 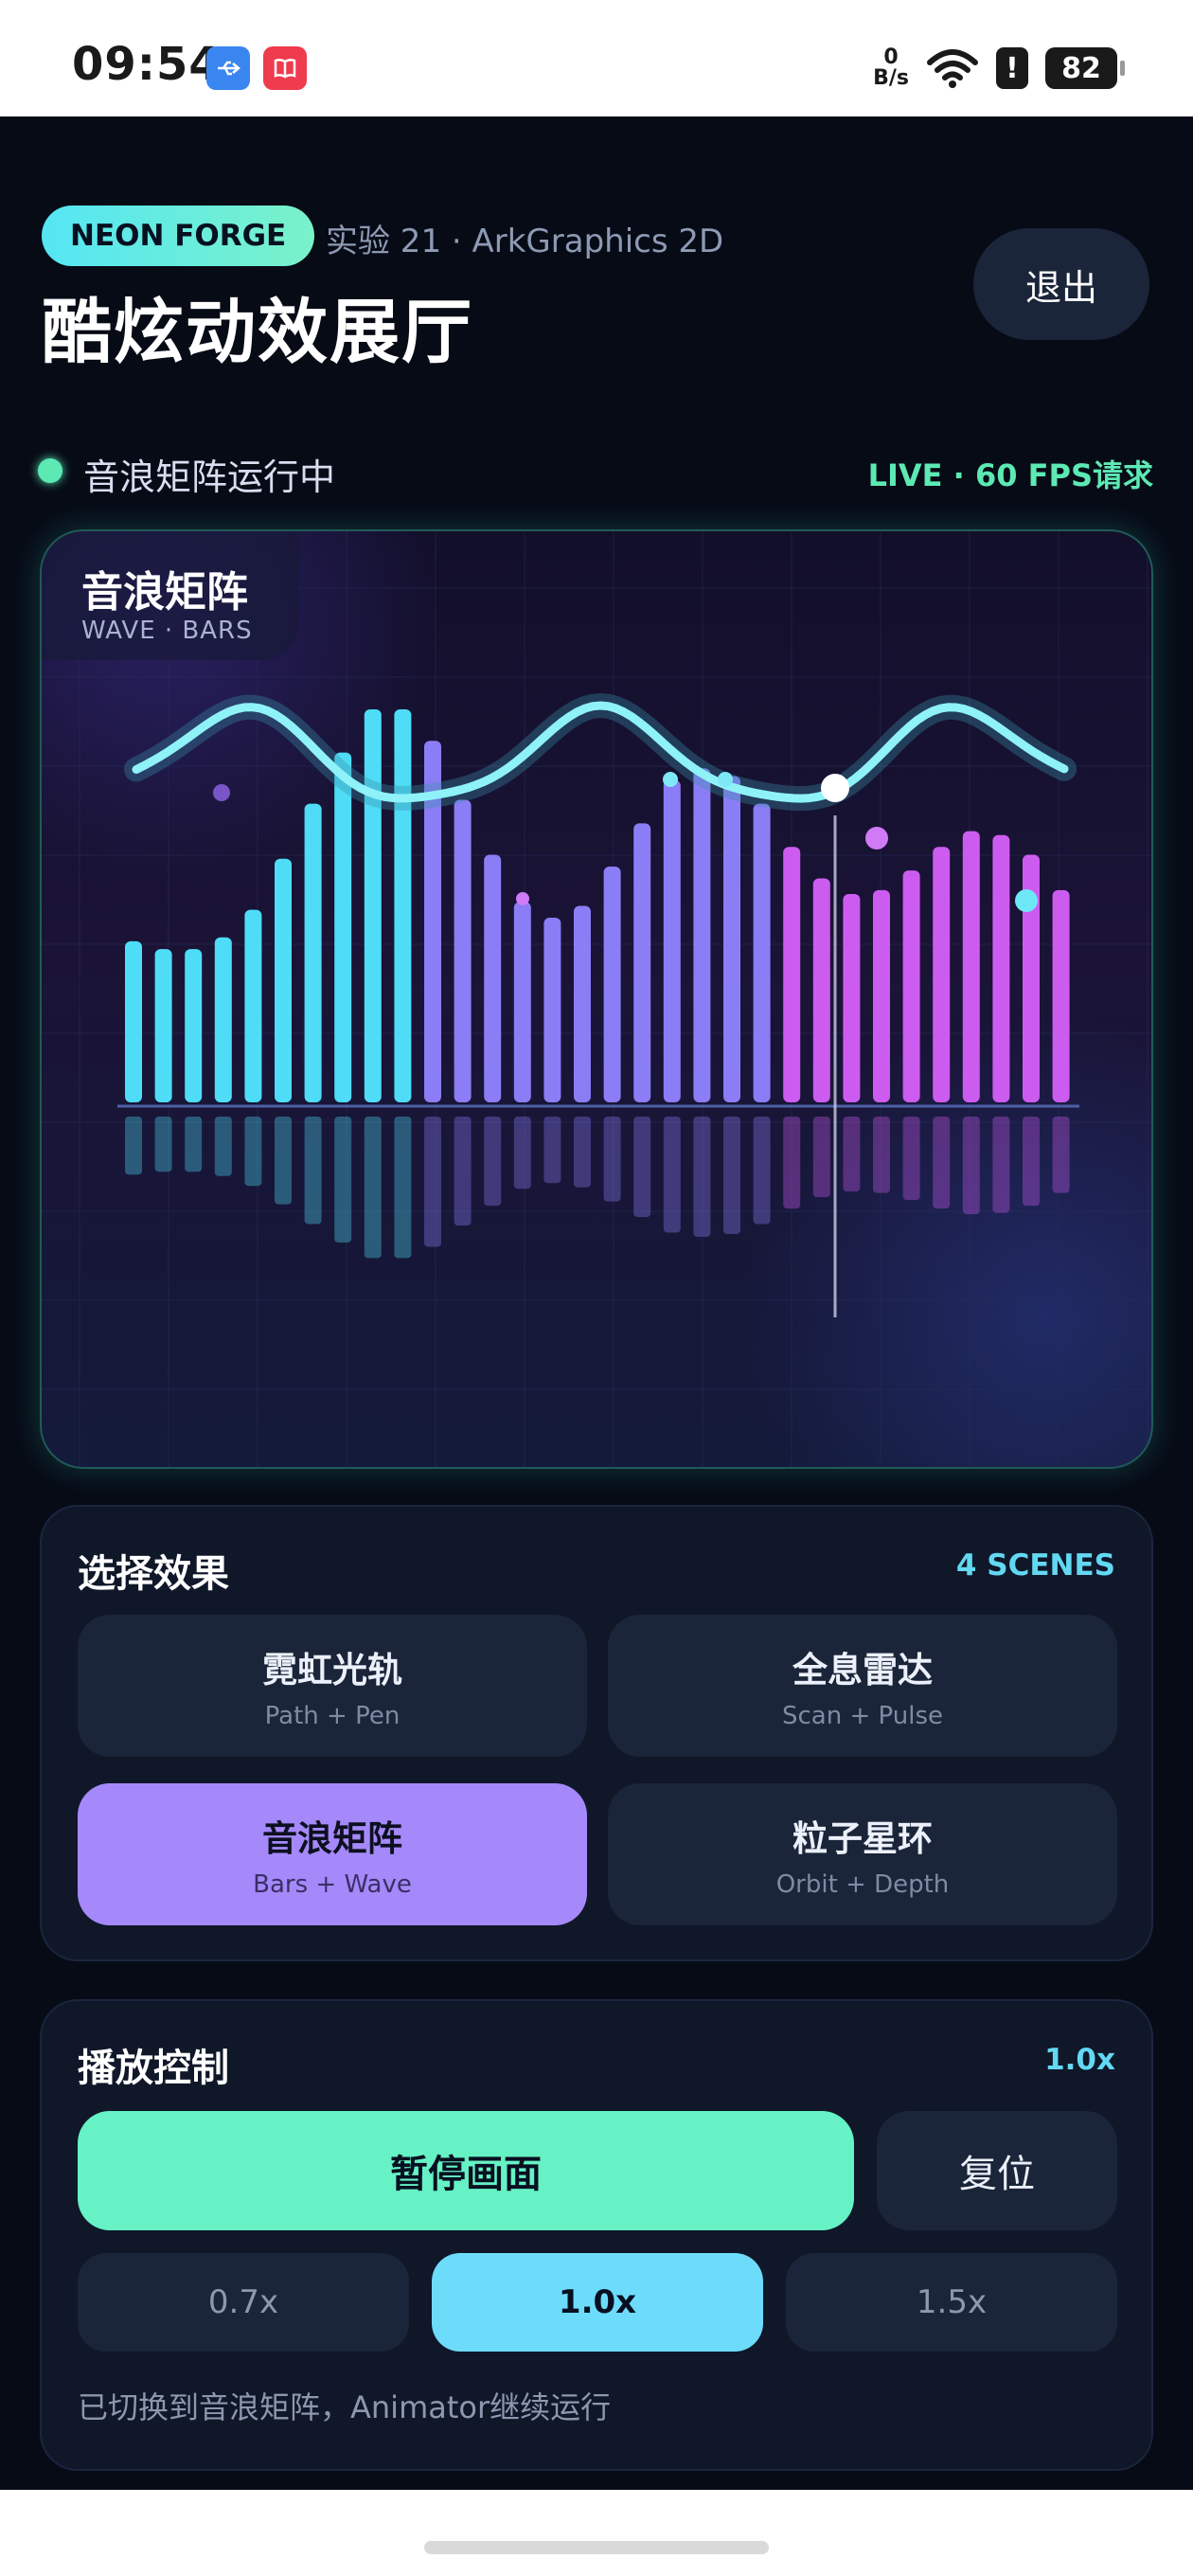 I want to click on scene-button-holo-radar: 全息雷达 Scan + Pulse, so click(x=862, y=1686).